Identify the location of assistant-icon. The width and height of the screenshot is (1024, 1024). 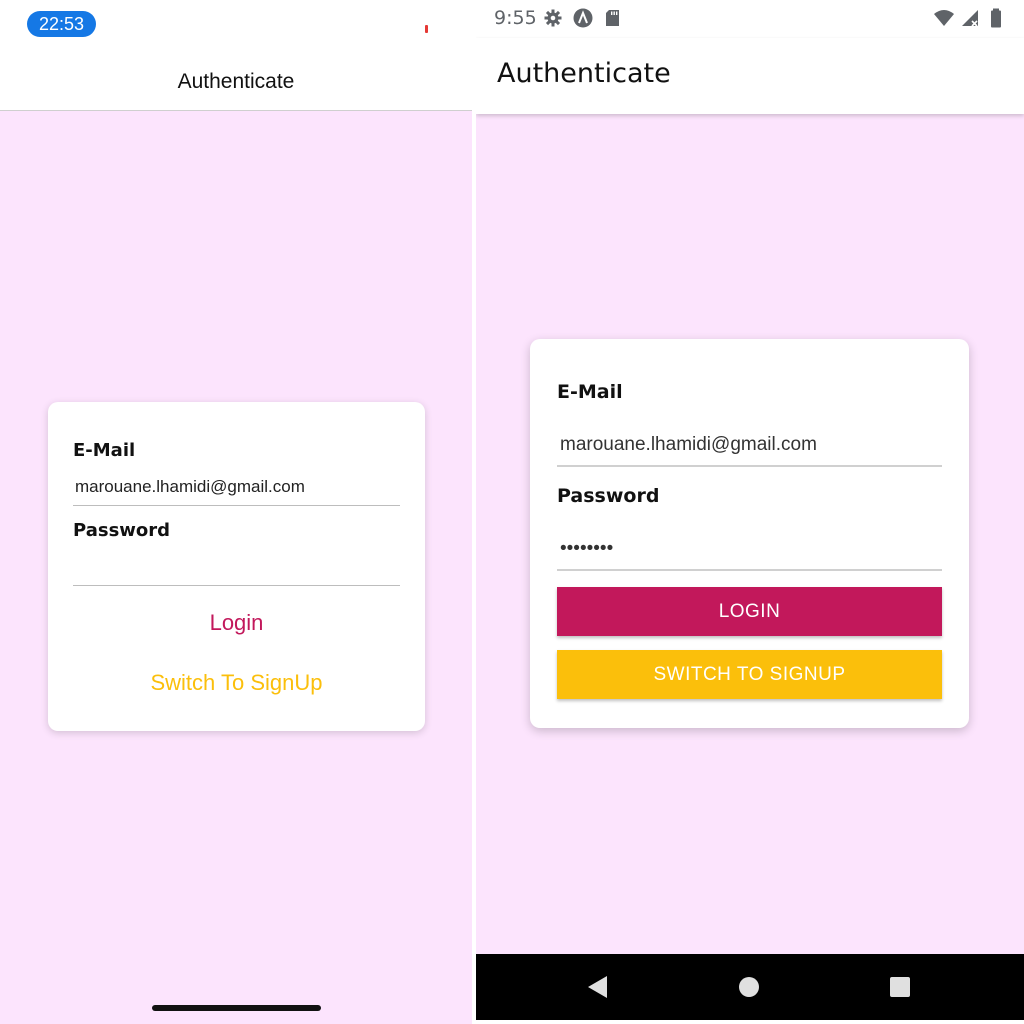
(583, 18).